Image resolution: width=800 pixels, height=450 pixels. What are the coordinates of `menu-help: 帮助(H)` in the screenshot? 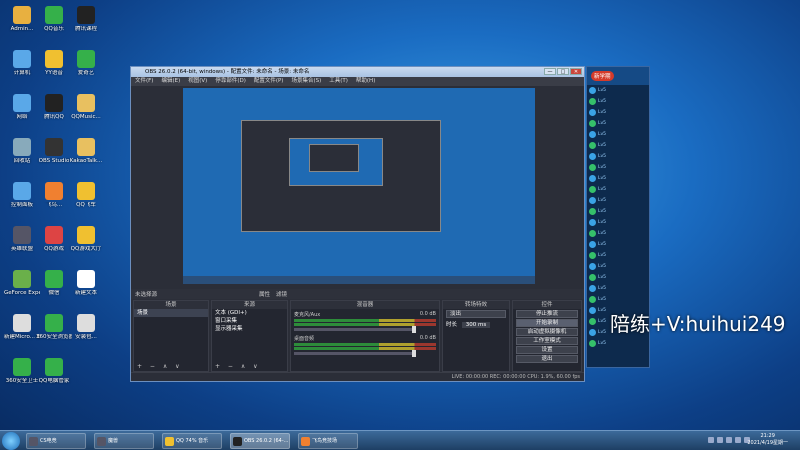 It's located at (365, 81).